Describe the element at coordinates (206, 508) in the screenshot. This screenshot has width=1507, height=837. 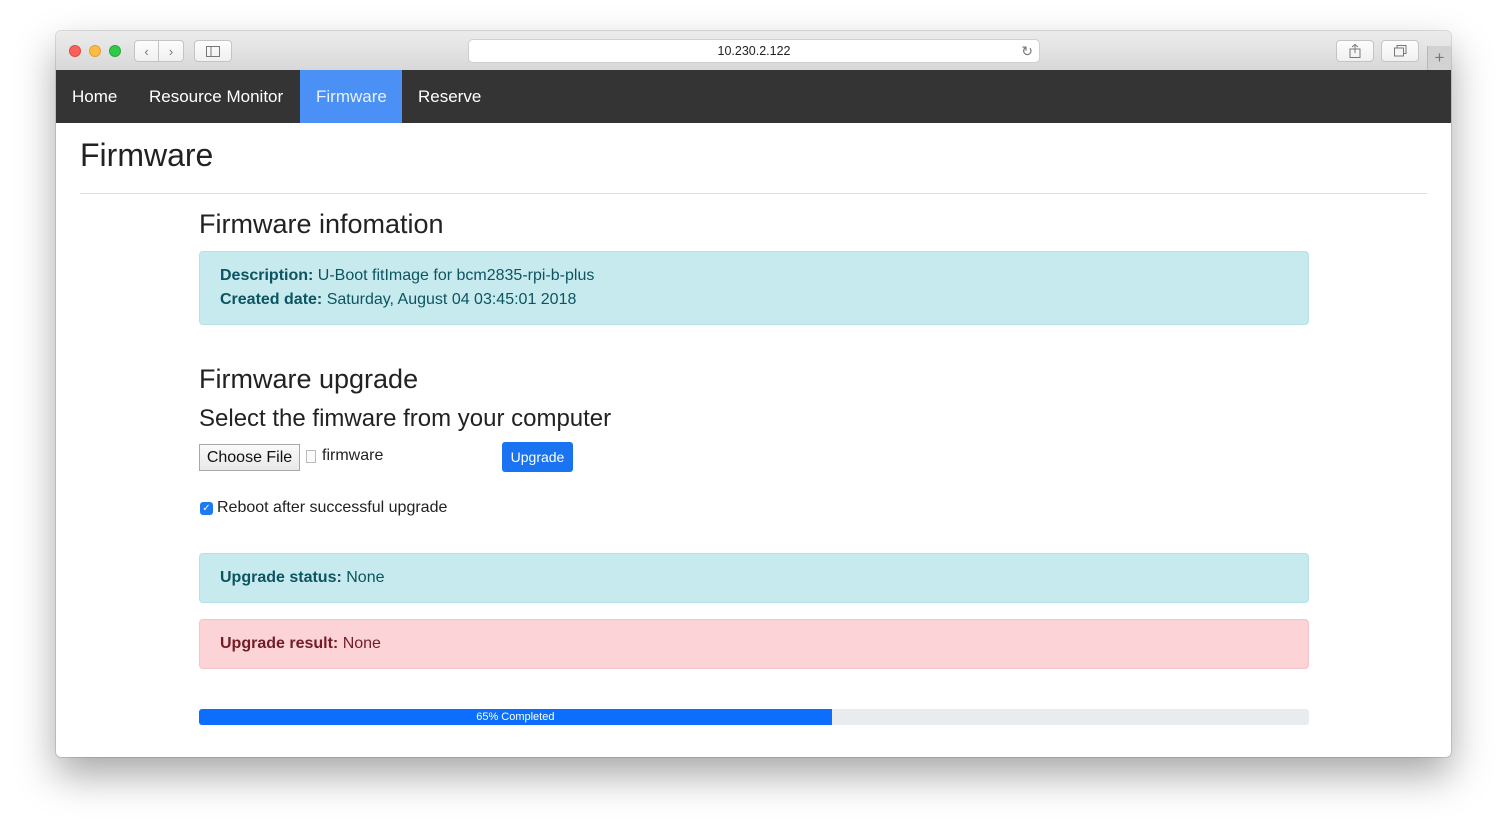
I see `reboot-checkbox: ✓` at that location.